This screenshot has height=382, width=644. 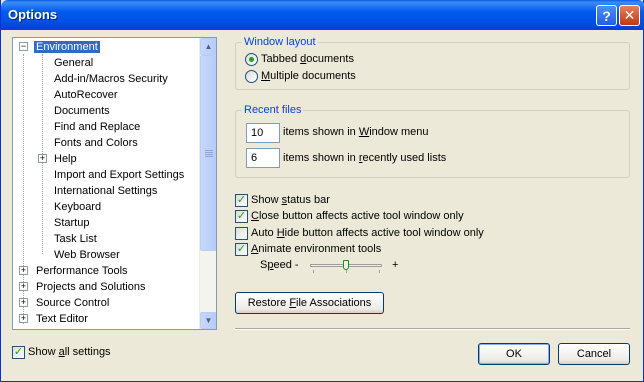 I want to click on close-icon: ✕, so click(x=629, y=15).